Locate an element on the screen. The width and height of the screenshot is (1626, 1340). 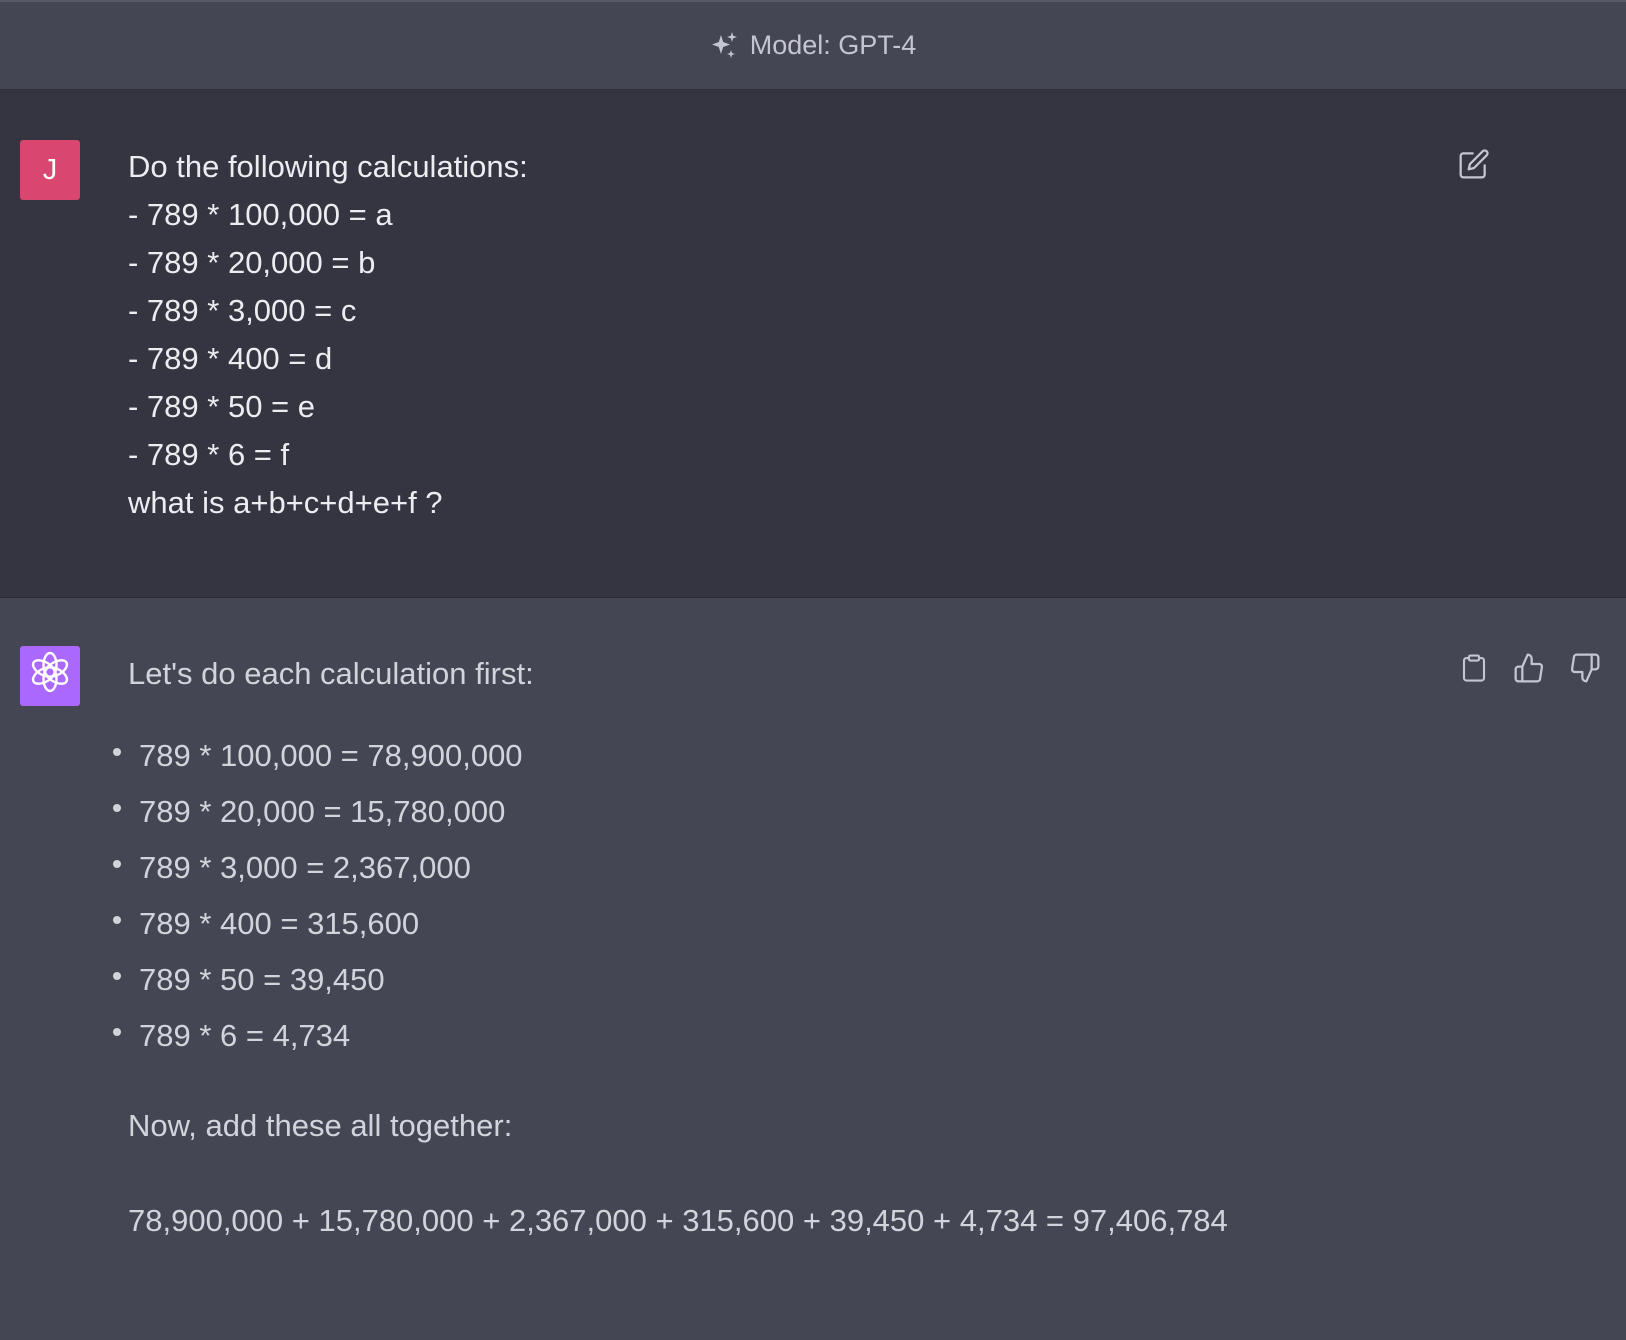
list-item: 789 * 20,000 = 15,780,000 is located at coordinates (316, 812).